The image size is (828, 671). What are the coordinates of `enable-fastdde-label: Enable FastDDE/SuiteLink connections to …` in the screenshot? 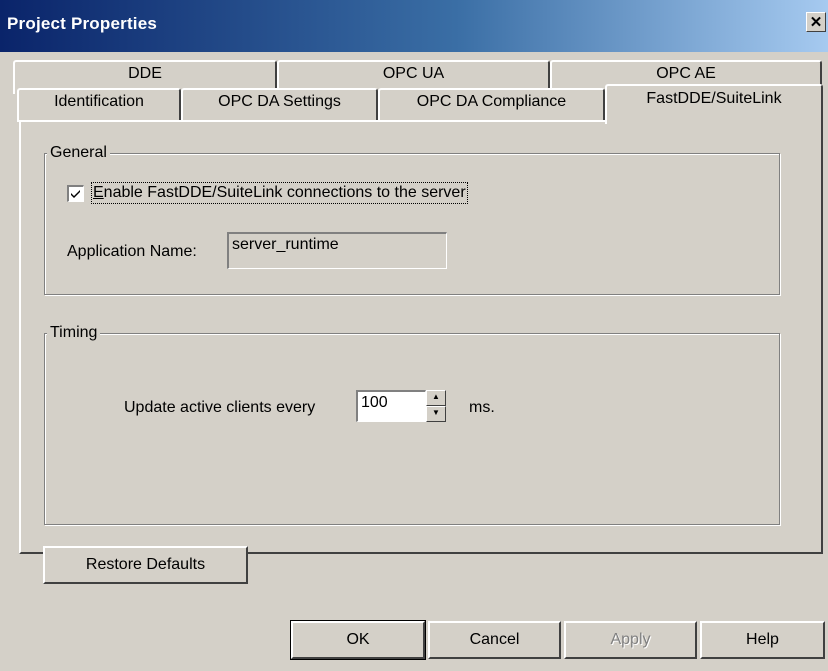 It's located at (279, 193).